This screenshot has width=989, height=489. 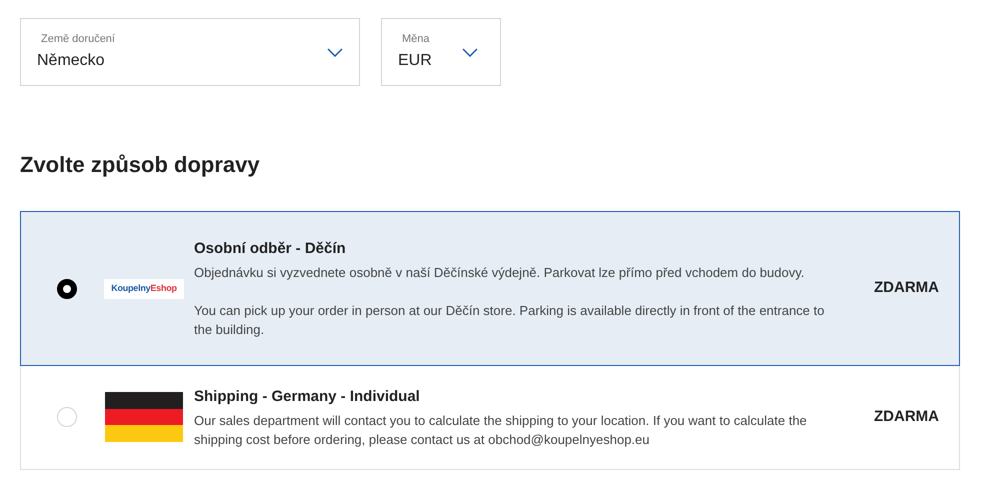 I want to click on flag-icon, so click(x=144, y=417).